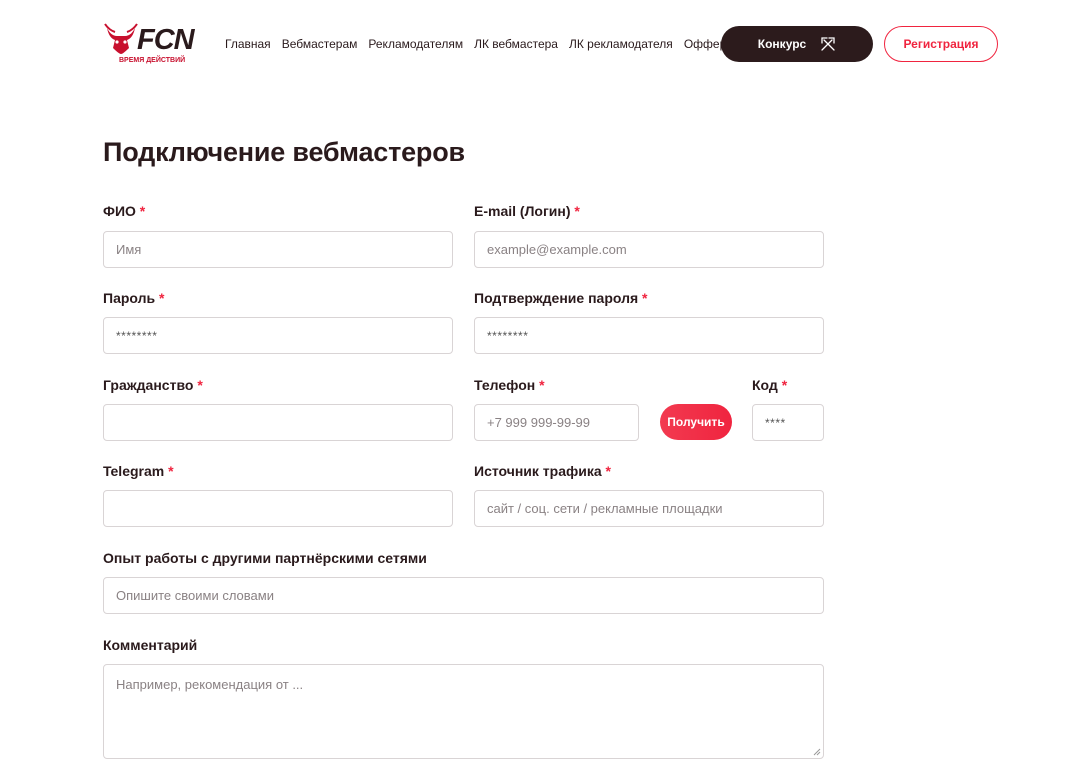  I want to click on password-confirm-input: ********, so click(649, 335).